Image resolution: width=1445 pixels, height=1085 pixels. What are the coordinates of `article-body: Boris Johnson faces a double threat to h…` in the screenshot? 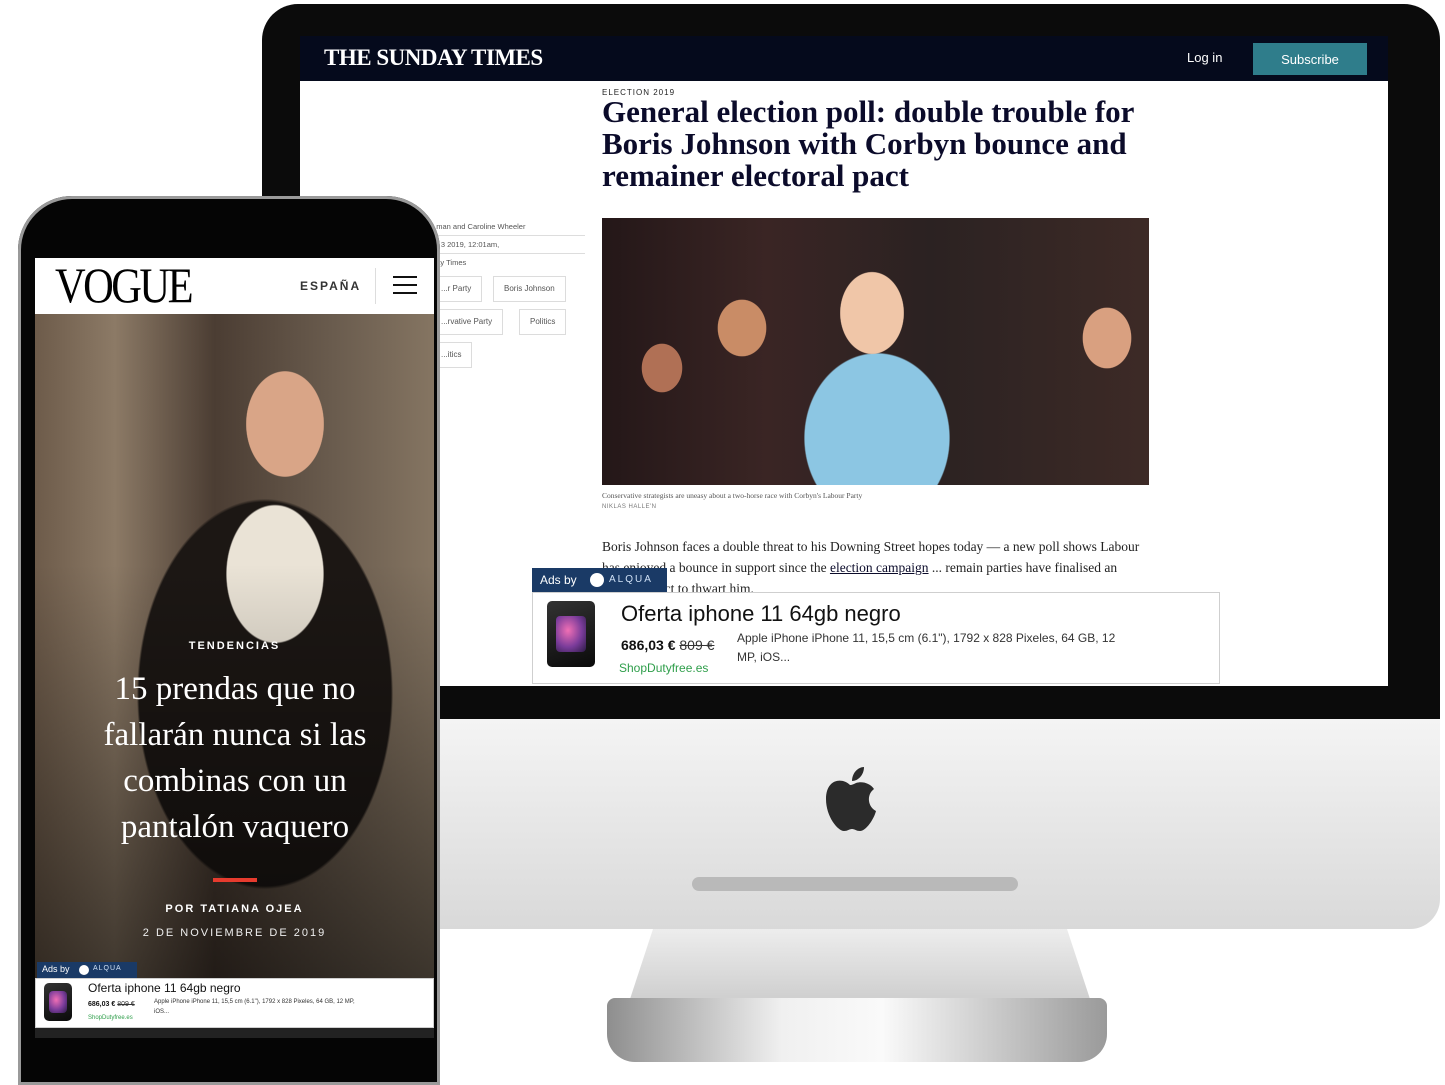 It's located at (872, 567).